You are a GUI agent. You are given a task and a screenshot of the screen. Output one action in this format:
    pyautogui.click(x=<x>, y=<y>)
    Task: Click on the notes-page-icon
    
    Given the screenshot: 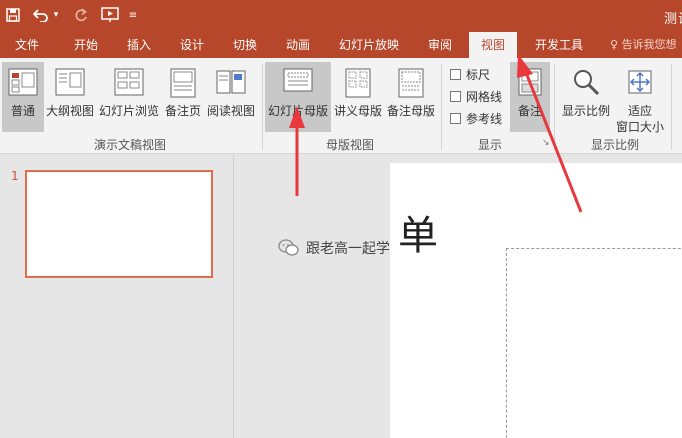 What is the action you would take?
    pyautogui.click(x=183, y=83)
    